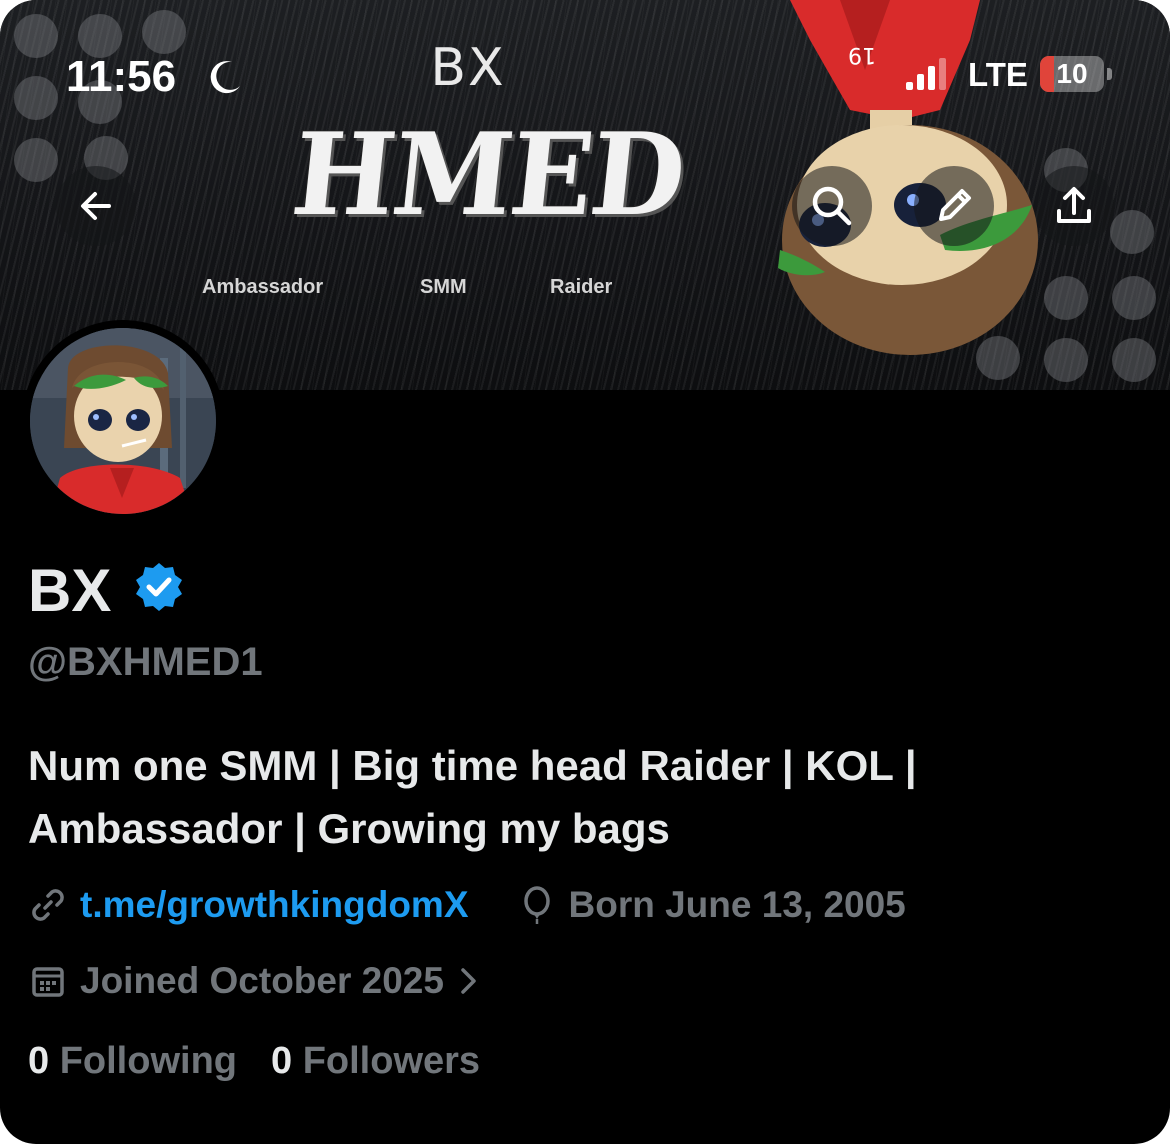  I want to click on banner-tag-raider: Raider, so click(581, 287).